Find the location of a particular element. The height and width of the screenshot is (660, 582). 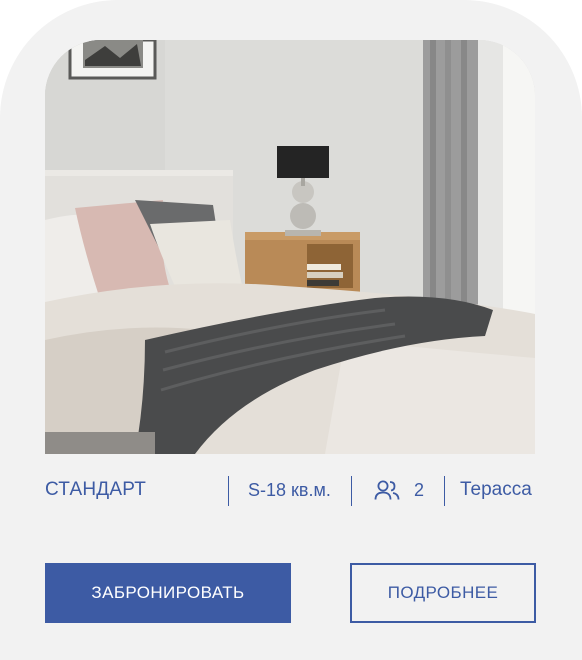

room-feature: Терасса is located at coordinates (496, 489).